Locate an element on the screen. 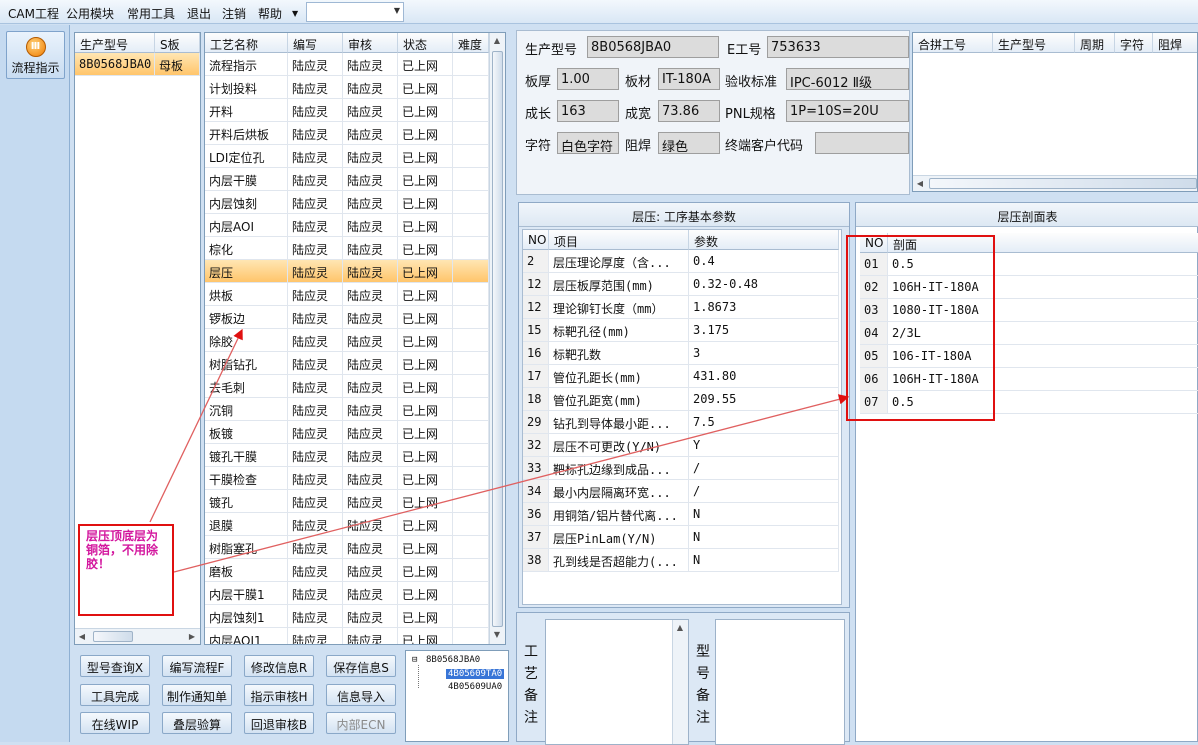 This screenshot has height=745, width=1198. annotation-arrow-to-stackup is located at coordinates (511, 483).